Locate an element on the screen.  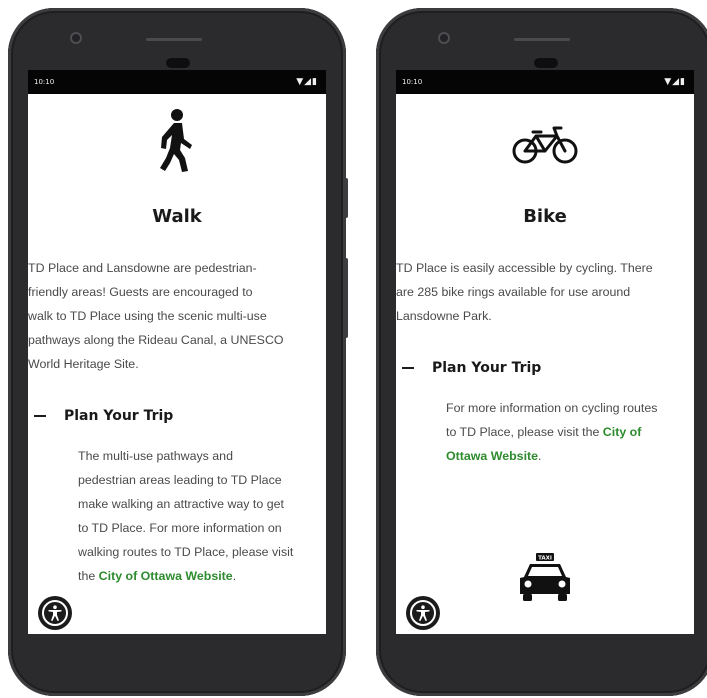
plan-line: to TD Place, please visit the City of is located at coordinates (570, 432).